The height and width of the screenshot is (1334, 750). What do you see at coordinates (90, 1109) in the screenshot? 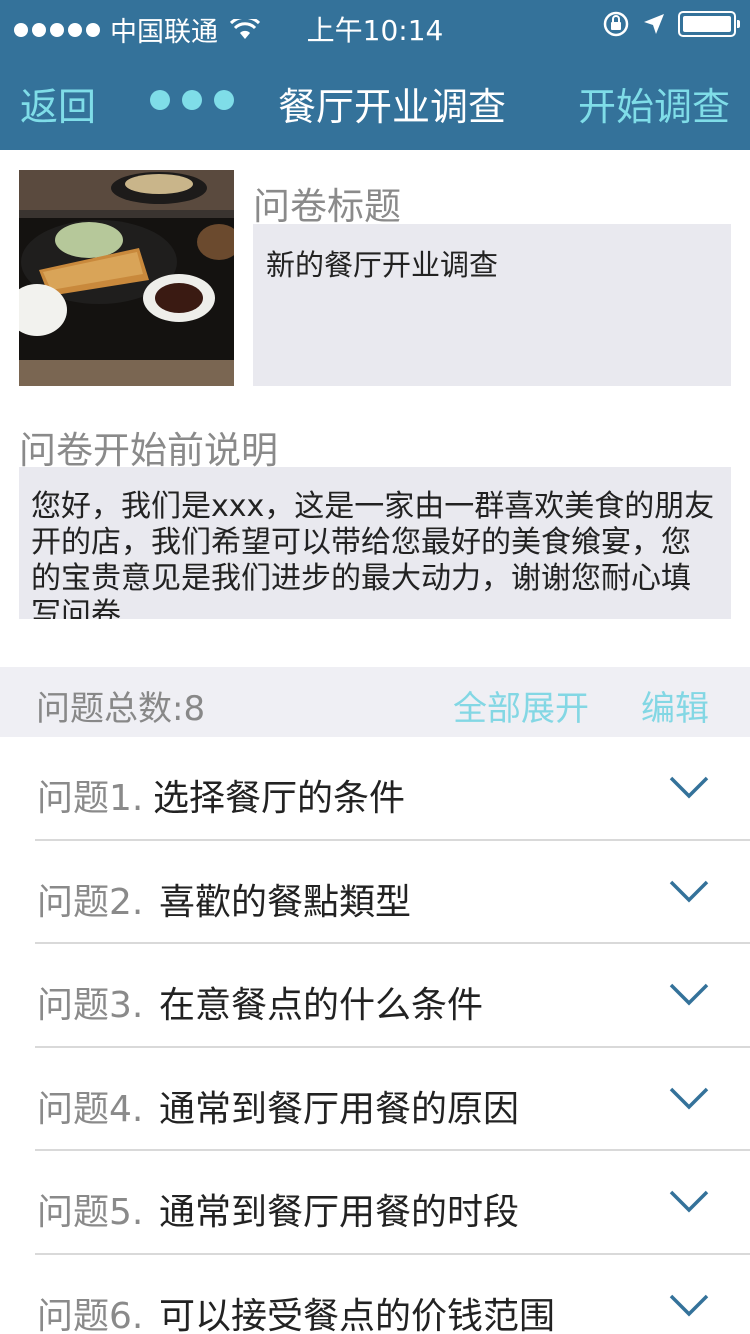
I see `question-number: 问题4.` at bounding box center [90, 1109].